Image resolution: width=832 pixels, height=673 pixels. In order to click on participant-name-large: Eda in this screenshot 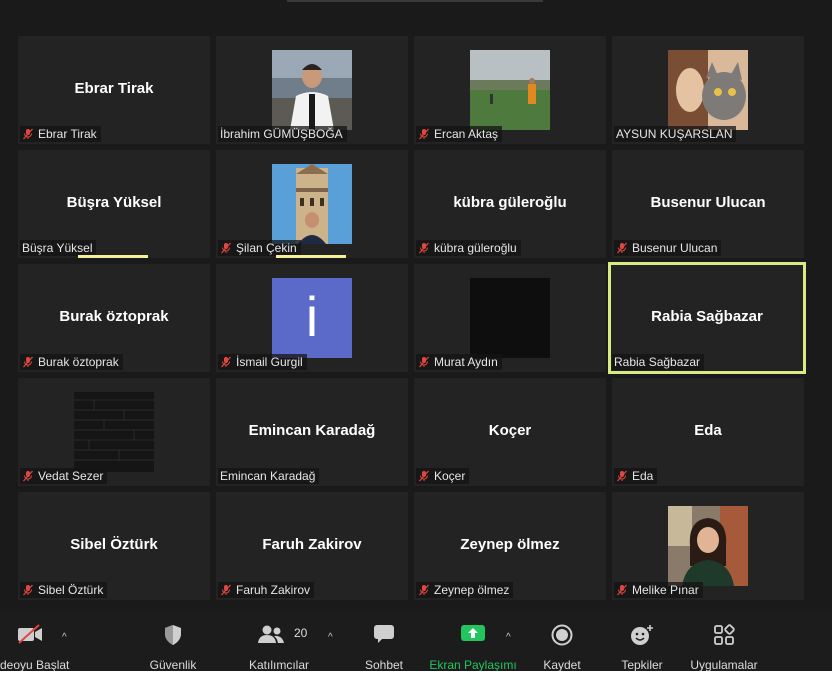, I will do `click(708, 430)`.